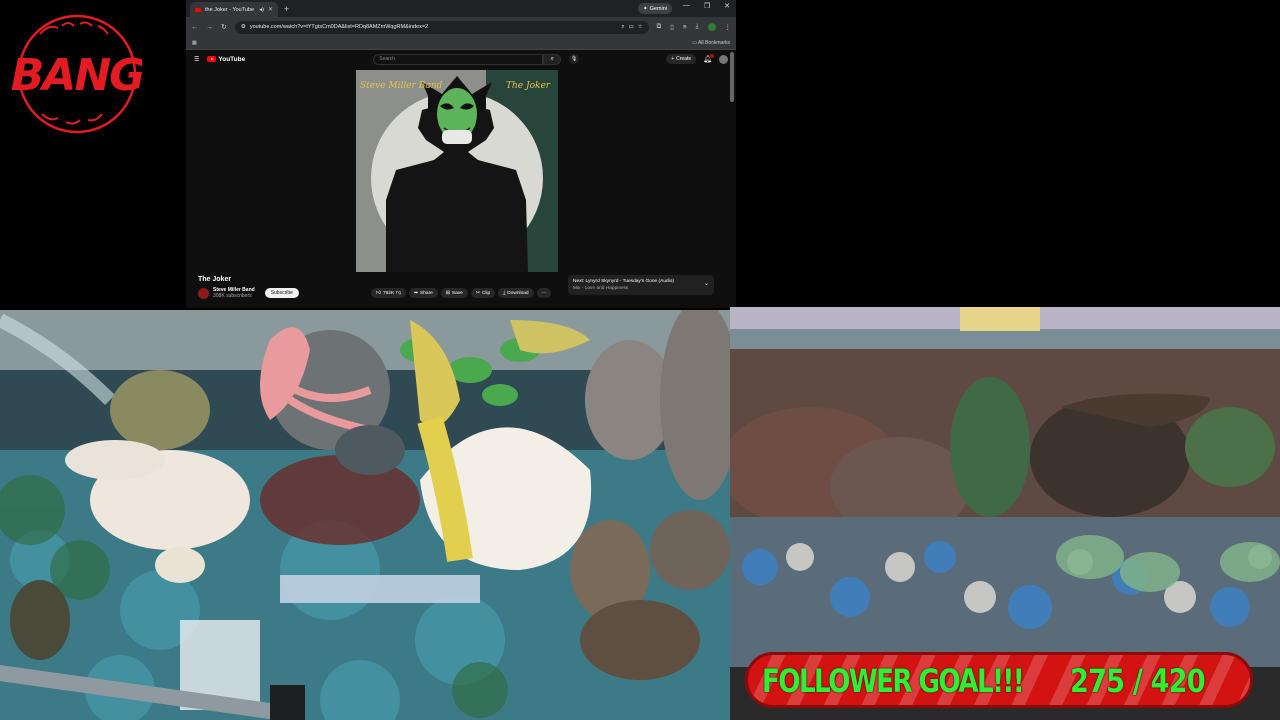 The image size is (1280, 720). Describe the element at coordinates (416, 293) in the screenshot. I see `share-icon: ➦` at that location.